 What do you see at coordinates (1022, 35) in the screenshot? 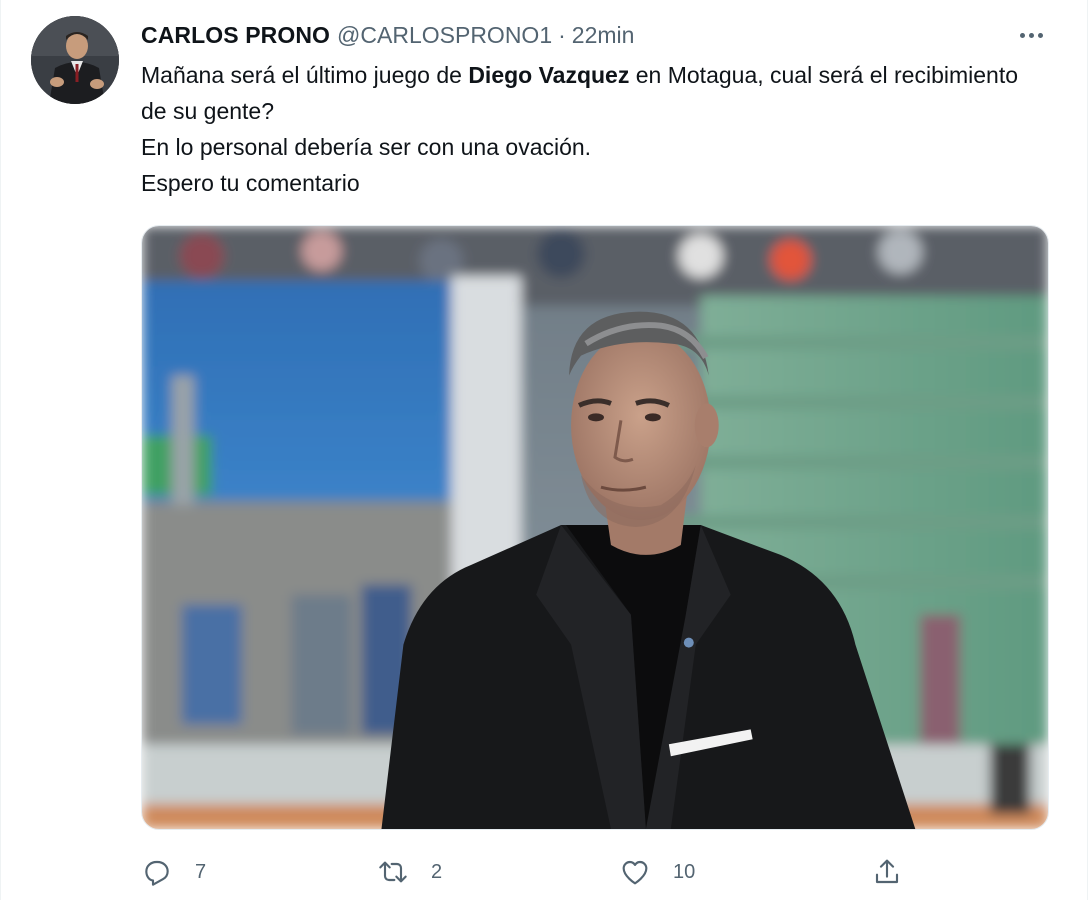
I see `more-horizontal-icon` at bounding box center [1022, 35].